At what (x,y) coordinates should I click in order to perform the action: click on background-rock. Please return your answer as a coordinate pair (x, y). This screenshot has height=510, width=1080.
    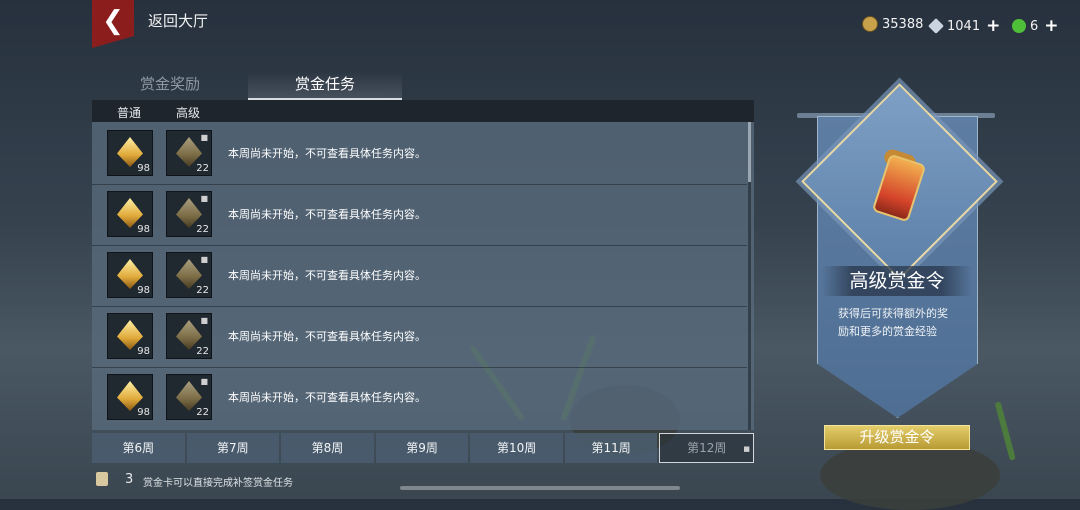
    Looking at the image, I should click on (910, 475).